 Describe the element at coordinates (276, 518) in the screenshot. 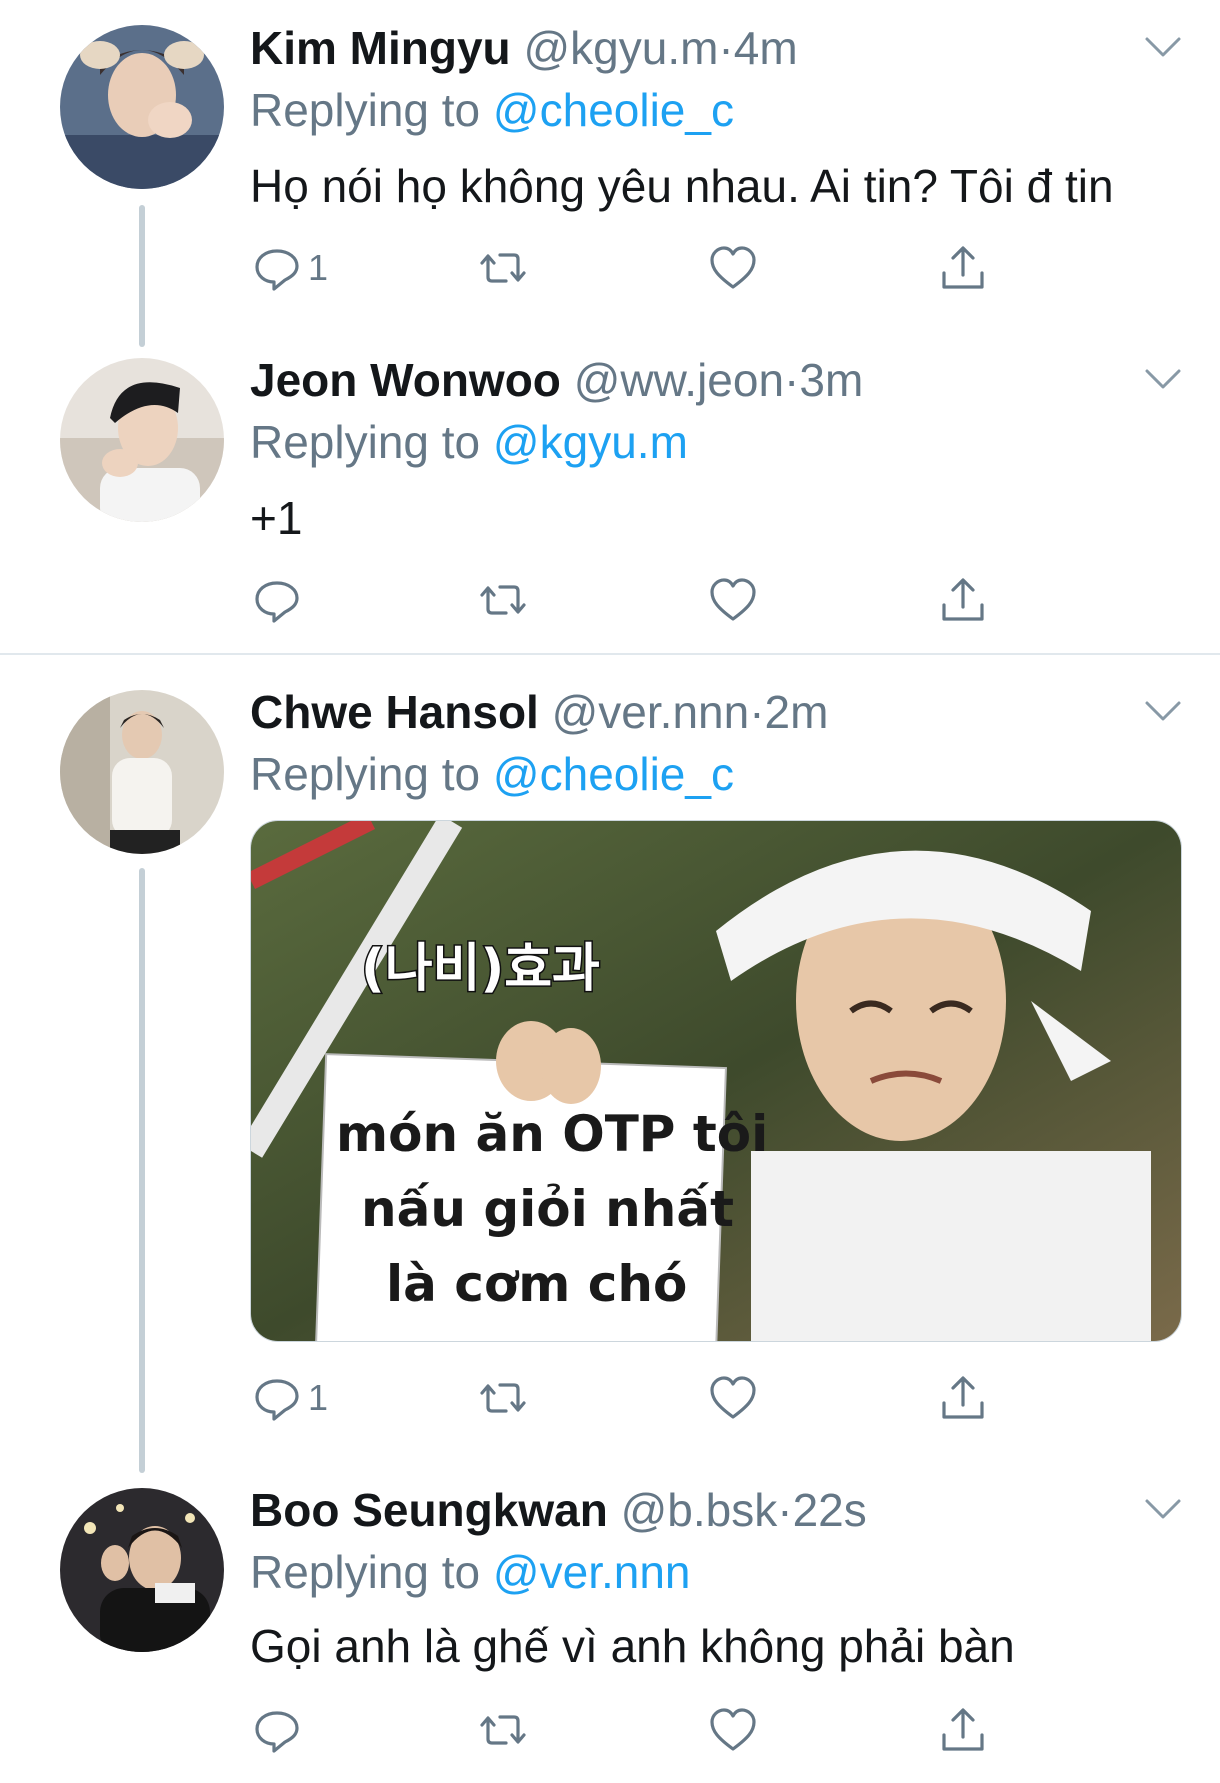

I see `tweet-text: +1` at that location.